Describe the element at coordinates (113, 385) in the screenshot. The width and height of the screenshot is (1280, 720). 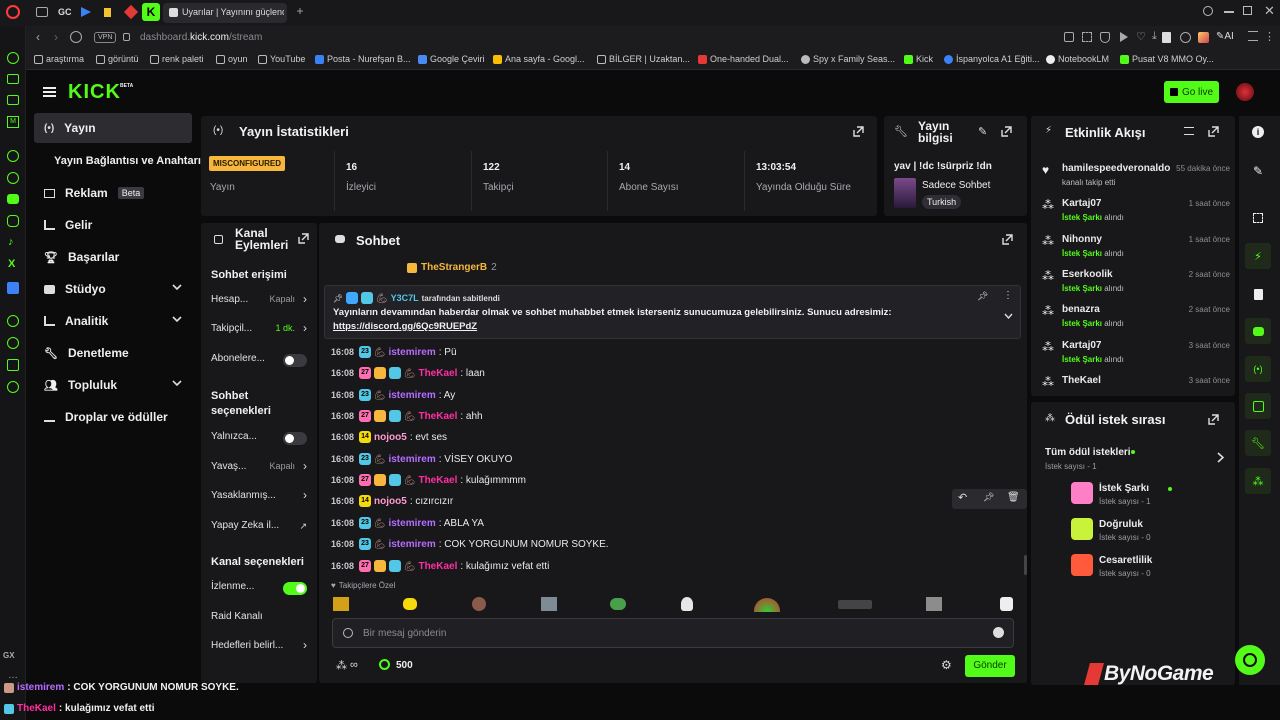
I see `sidebar-item-topluluk: 👥︎ Topluluk` at that location.